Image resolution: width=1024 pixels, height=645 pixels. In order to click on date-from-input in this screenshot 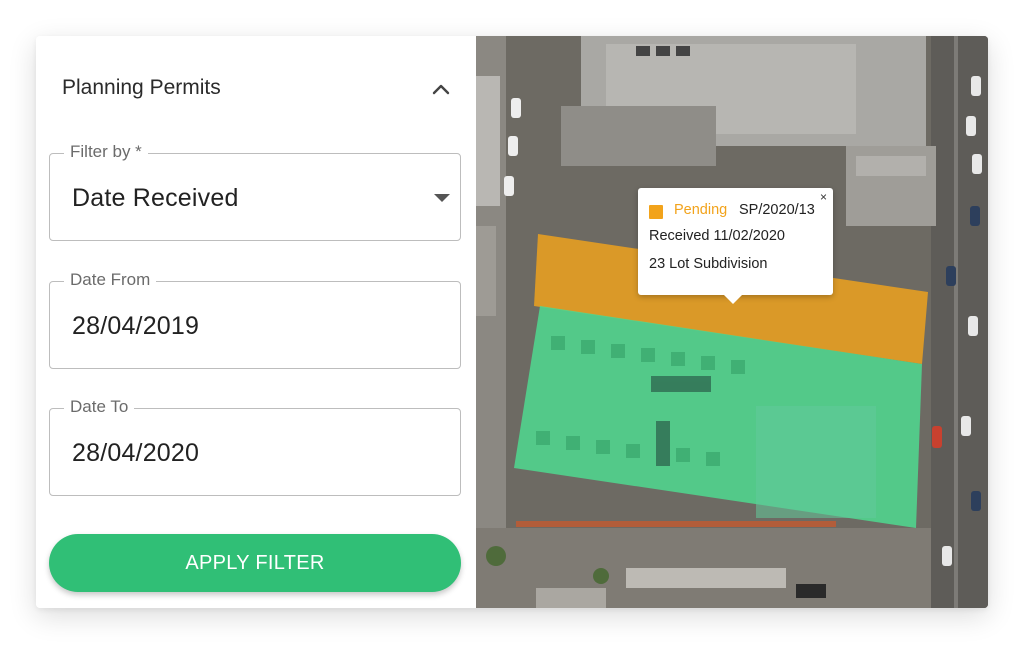, I will do `click(242, 326)`.